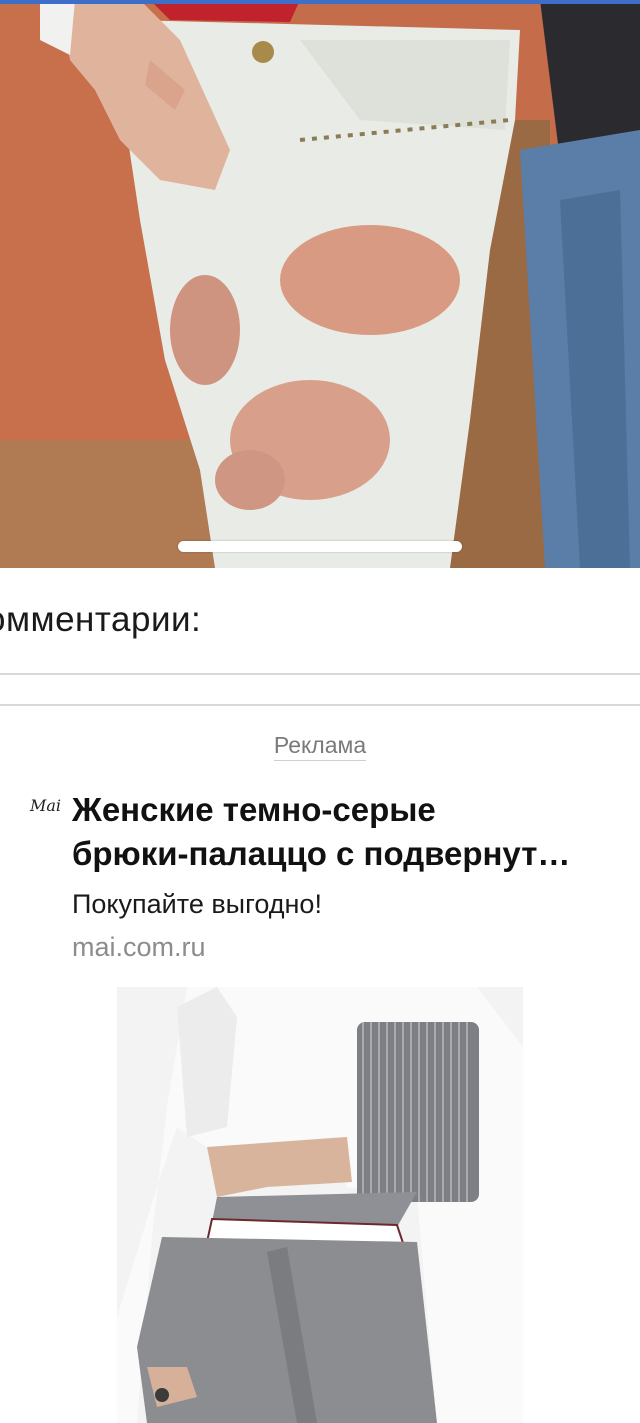 The image size is (640, 1423). What do you see at coordinates (139, 947) in the screenshot?
I see `ad-domain-link: mai.com.ru` at bounding box center [139, 947].